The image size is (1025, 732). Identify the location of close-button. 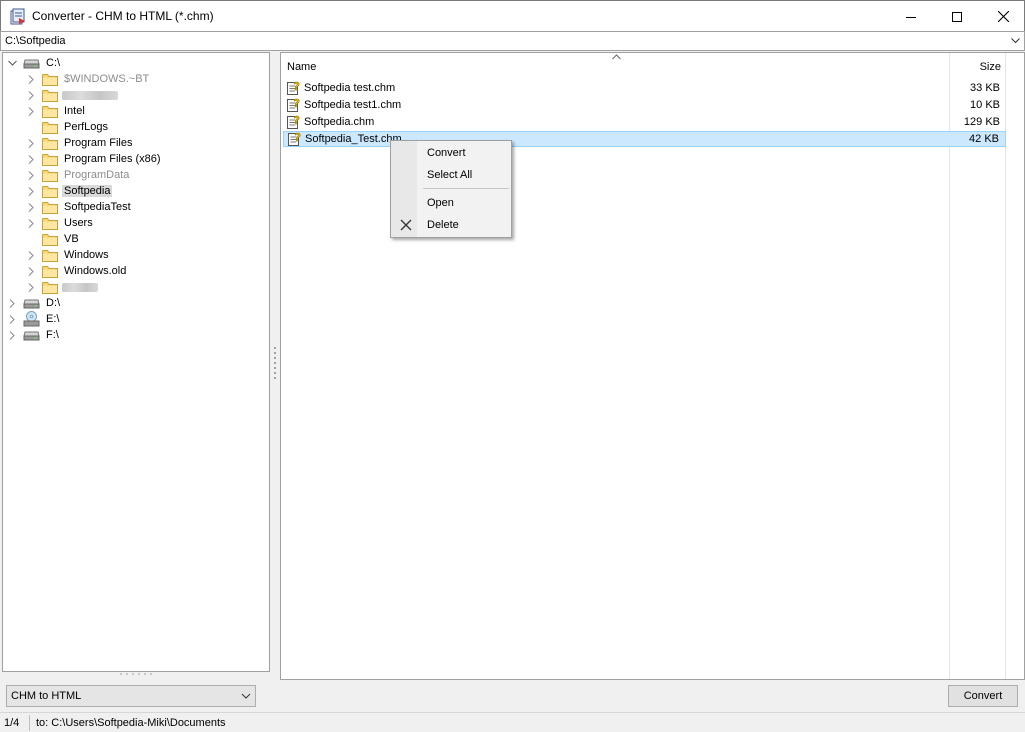
(1002, 16).